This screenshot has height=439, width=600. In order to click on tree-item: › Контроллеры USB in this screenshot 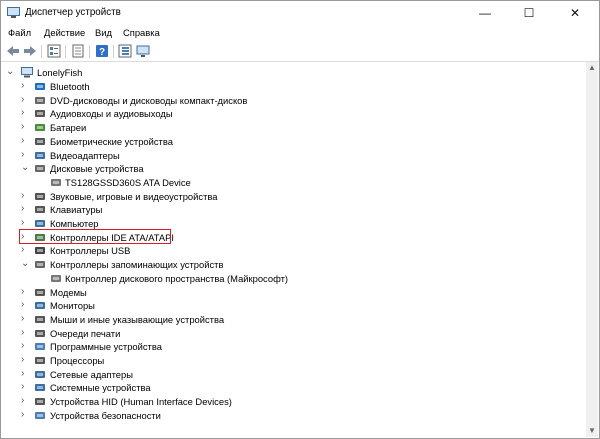, I will do `click(291, 251)`.